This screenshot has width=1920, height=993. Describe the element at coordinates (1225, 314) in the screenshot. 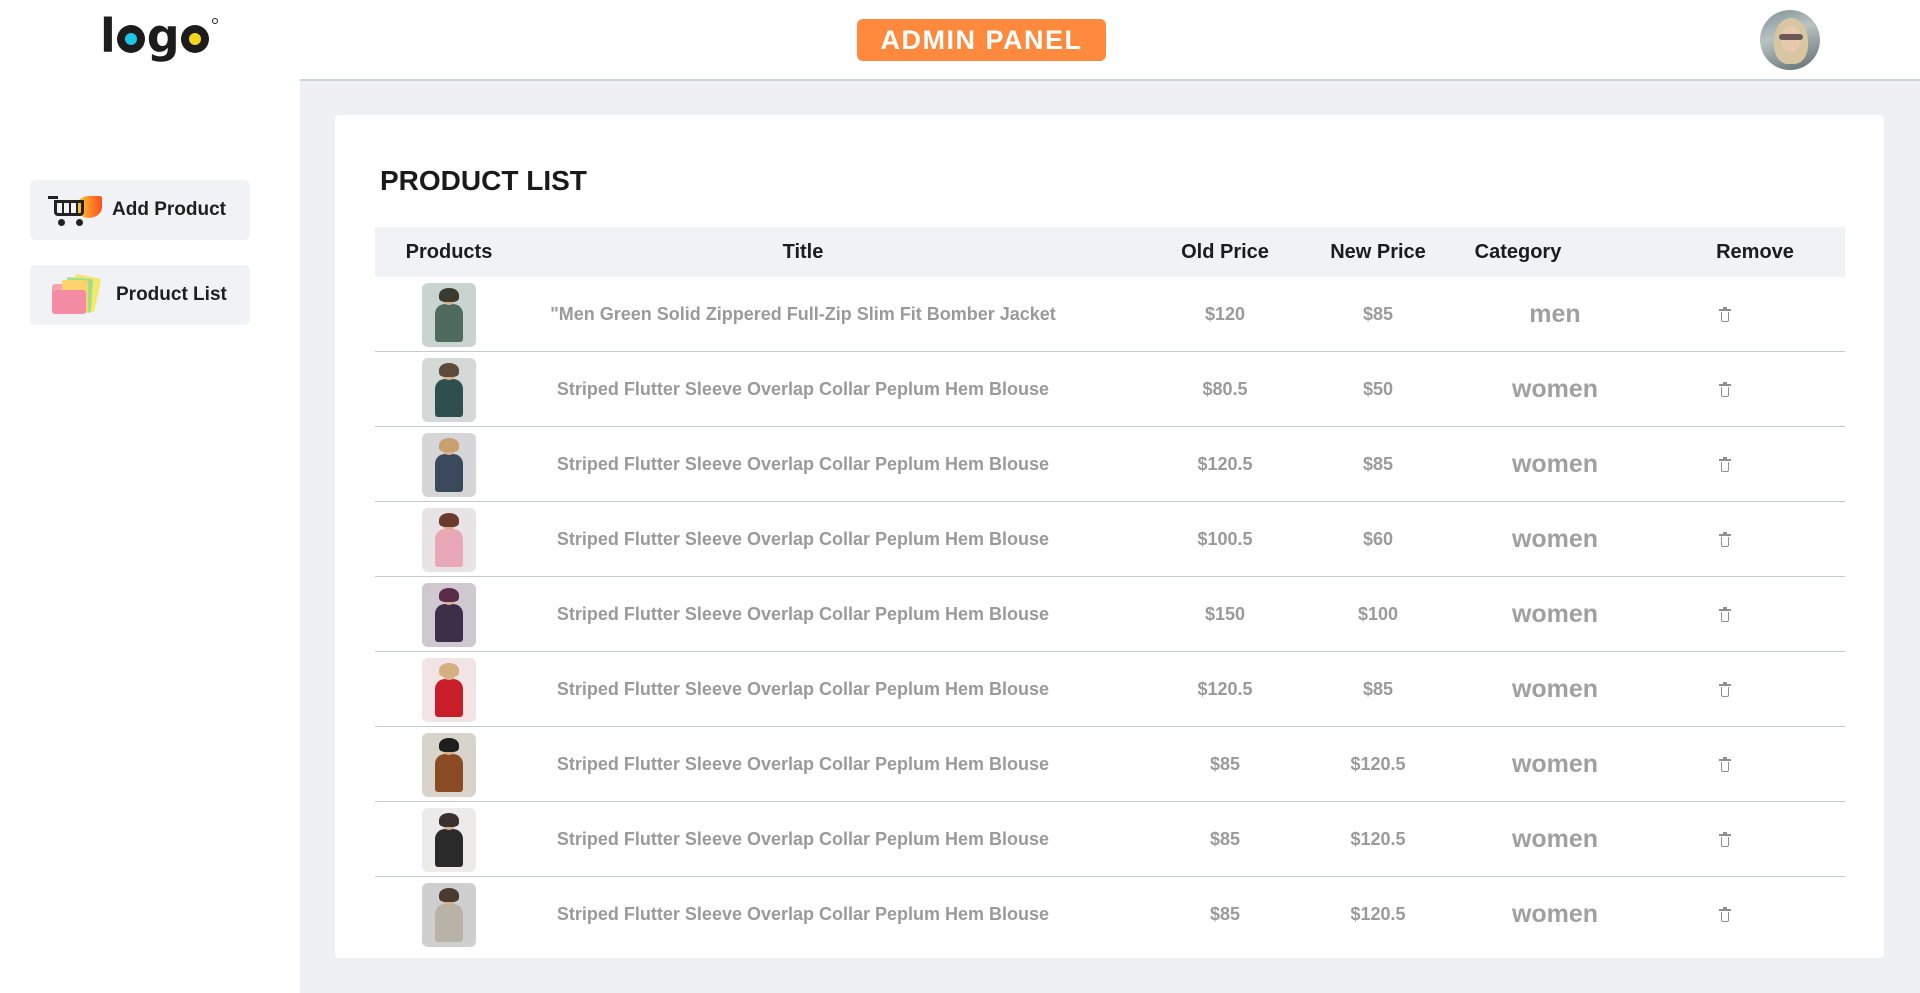

I see `old-price: $120` at that location.